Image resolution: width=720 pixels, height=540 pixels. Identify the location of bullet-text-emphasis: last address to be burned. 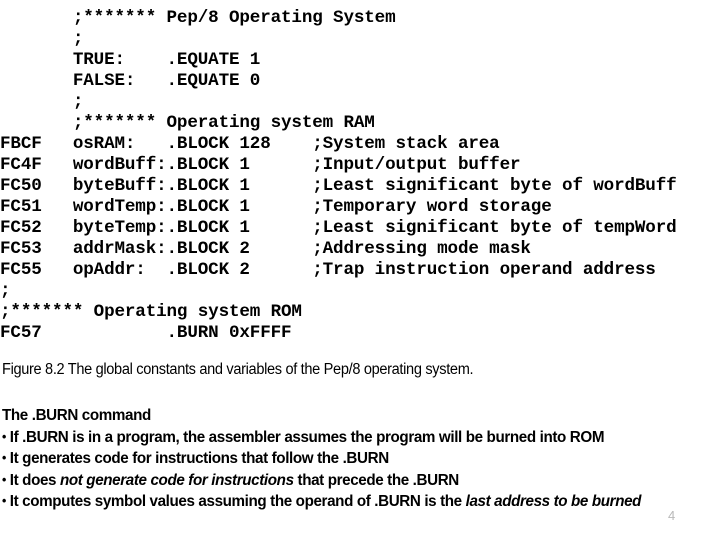
(553, 501).